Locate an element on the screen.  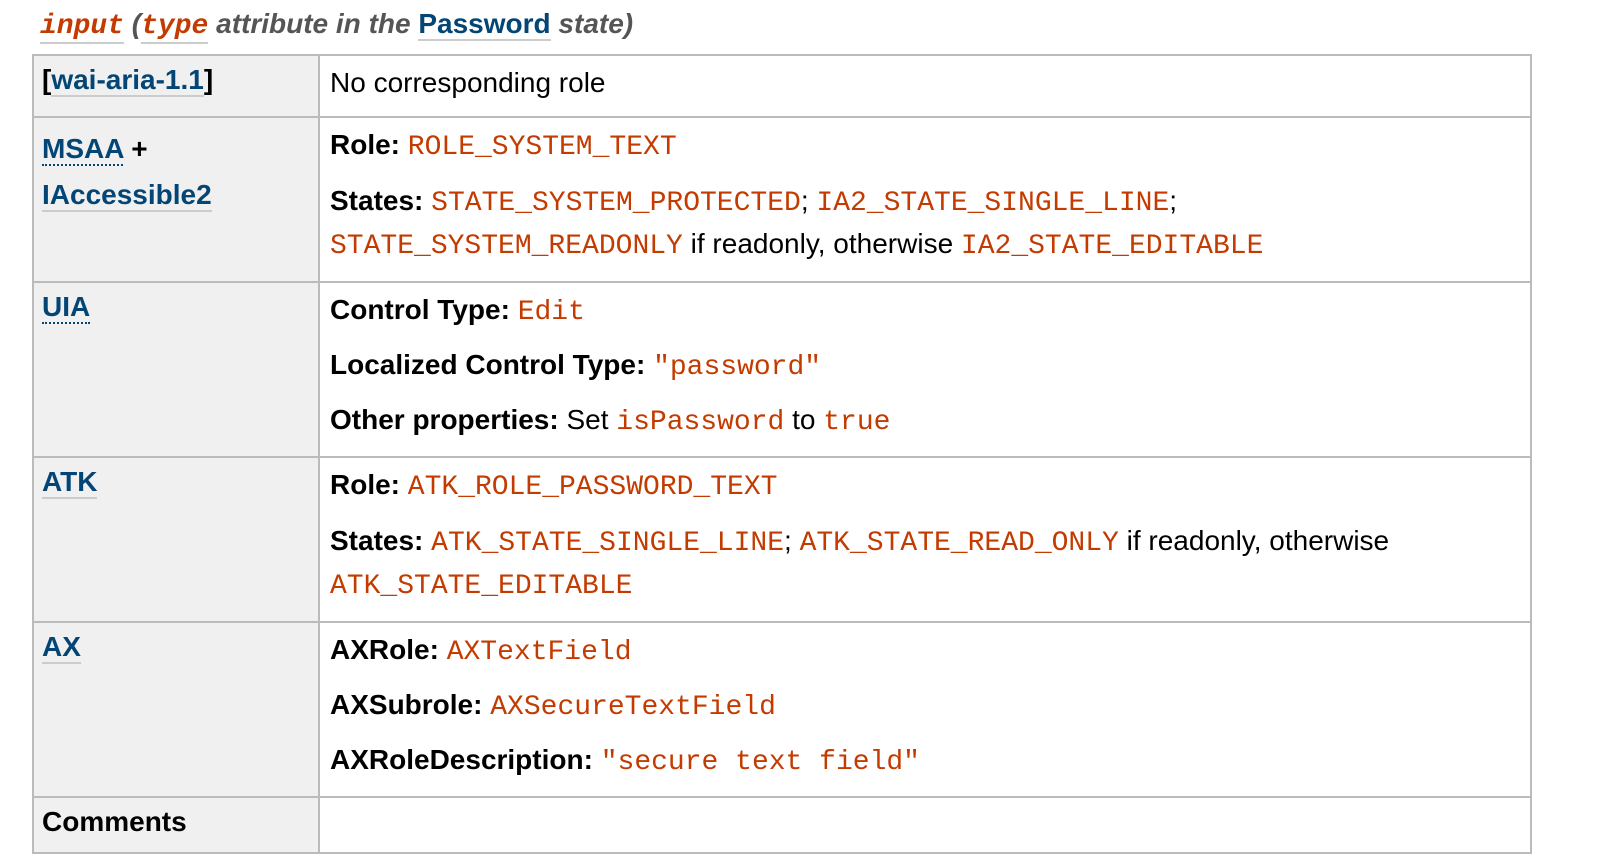
ax-role-description-line: AXRoleDescription: "secure text field" is located at coordinates (925, 761).